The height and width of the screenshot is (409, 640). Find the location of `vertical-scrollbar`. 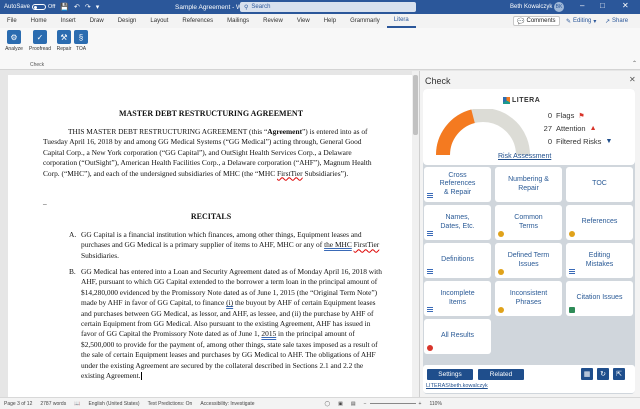

vertical-scrollbar is located at coordinates (415, 234).